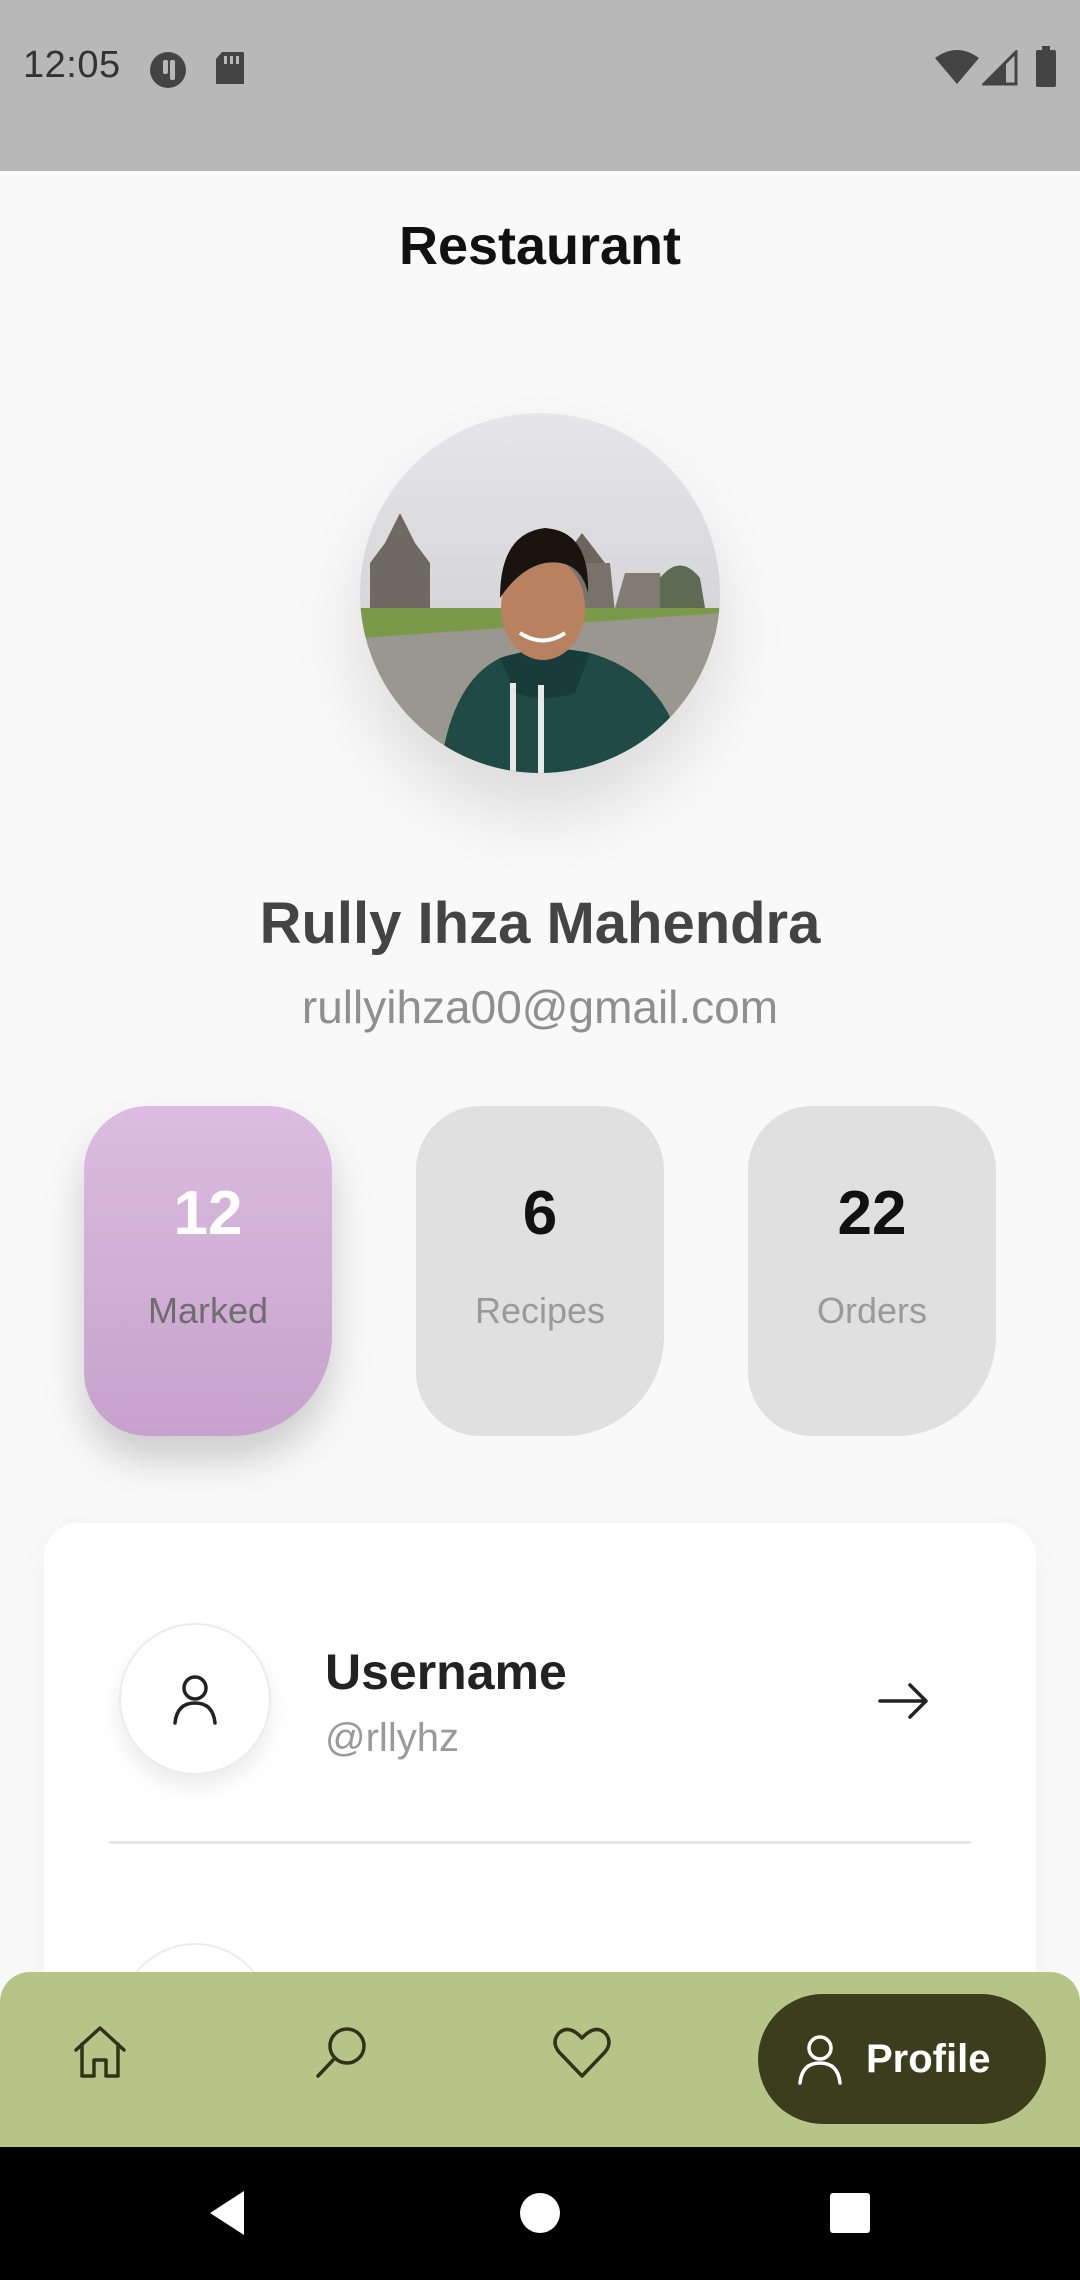 The height and width of the screenshot is (2280, 1080). I want to click on sd-card-icon, so click(230, 68).